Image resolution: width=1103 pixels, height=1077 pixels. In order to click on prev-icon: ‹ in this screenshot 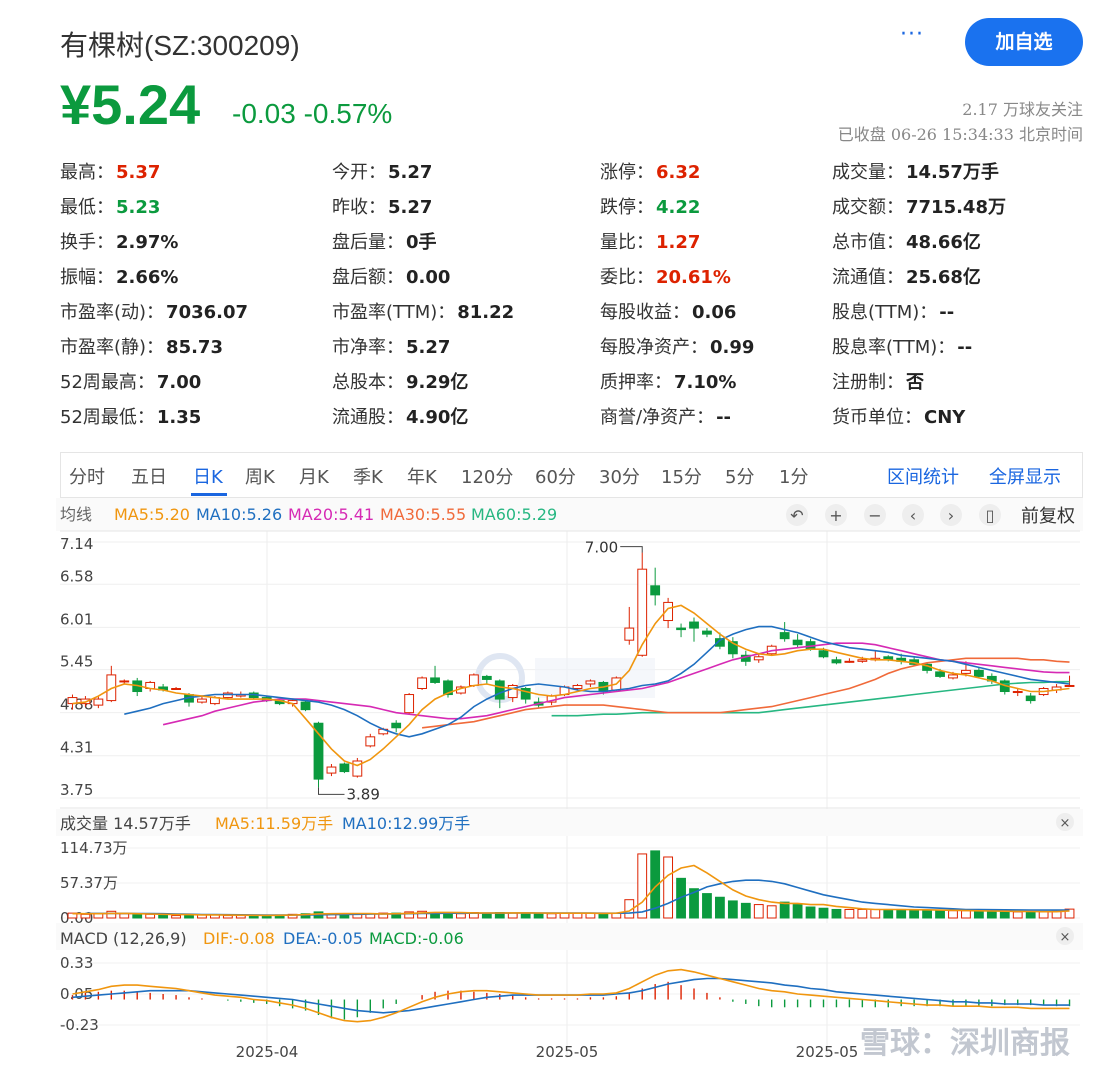, I will do `click(913, 515)`.